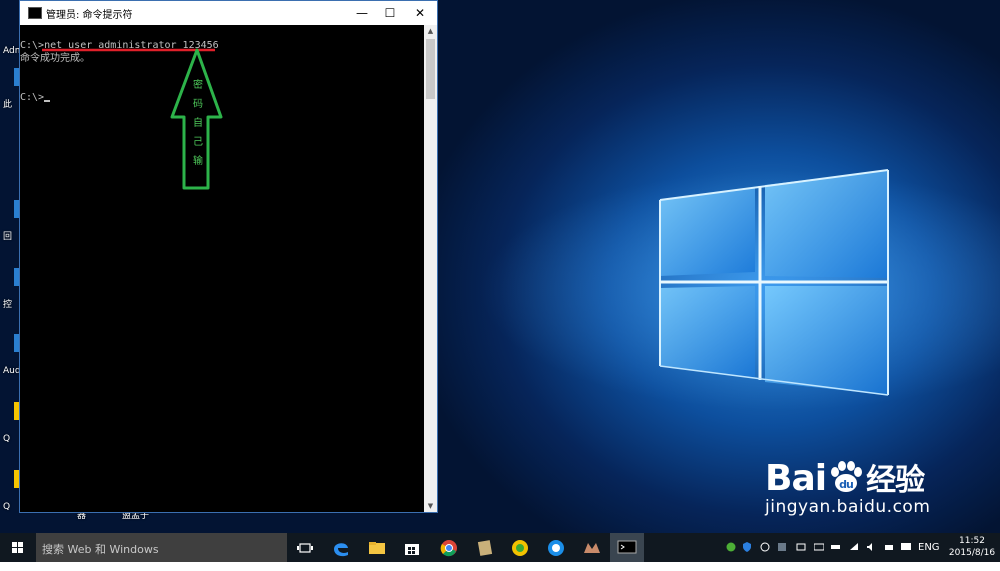  I want to click on keyboard-icon, so click(819, 547).